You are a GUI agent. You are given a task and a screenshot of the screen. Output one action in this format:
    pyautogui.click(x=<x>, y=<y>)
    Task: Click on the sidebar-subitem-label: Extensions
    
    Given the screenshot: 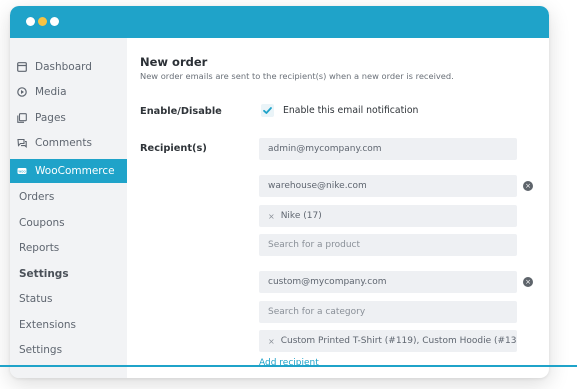 What is the action you would take?
    pyautogui.click(x=48, y=325)
    